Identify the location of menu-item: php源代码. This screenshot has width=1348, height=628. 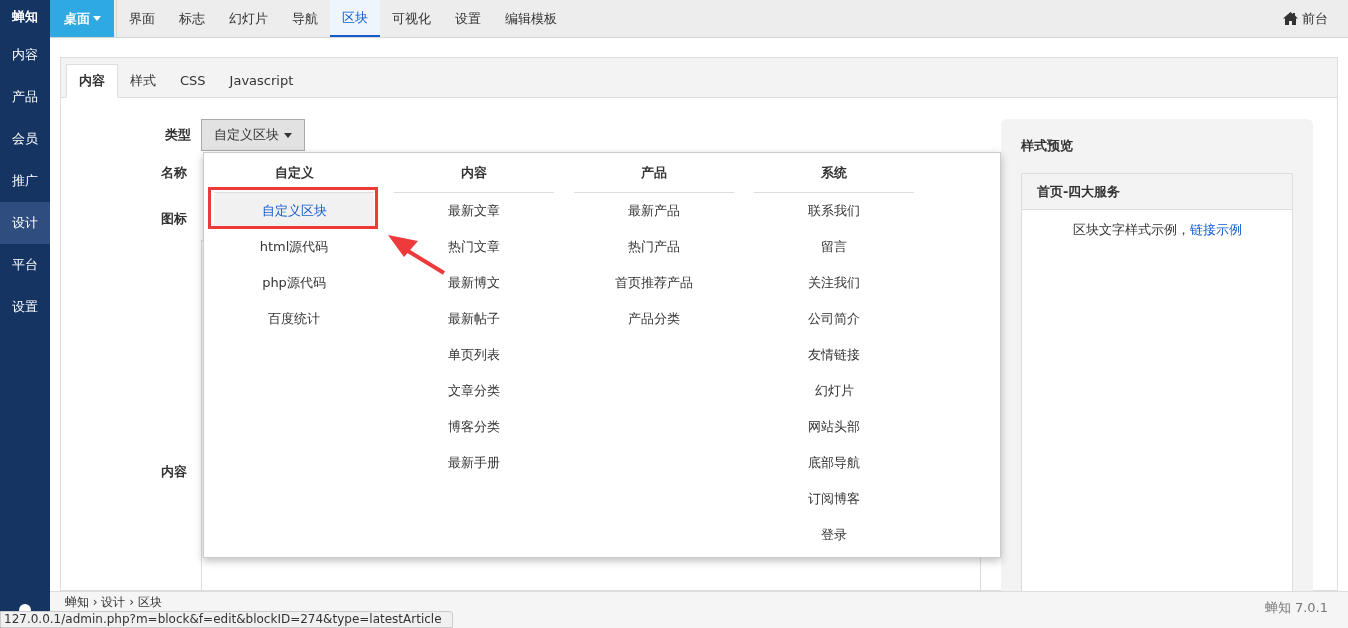
(294, 283).